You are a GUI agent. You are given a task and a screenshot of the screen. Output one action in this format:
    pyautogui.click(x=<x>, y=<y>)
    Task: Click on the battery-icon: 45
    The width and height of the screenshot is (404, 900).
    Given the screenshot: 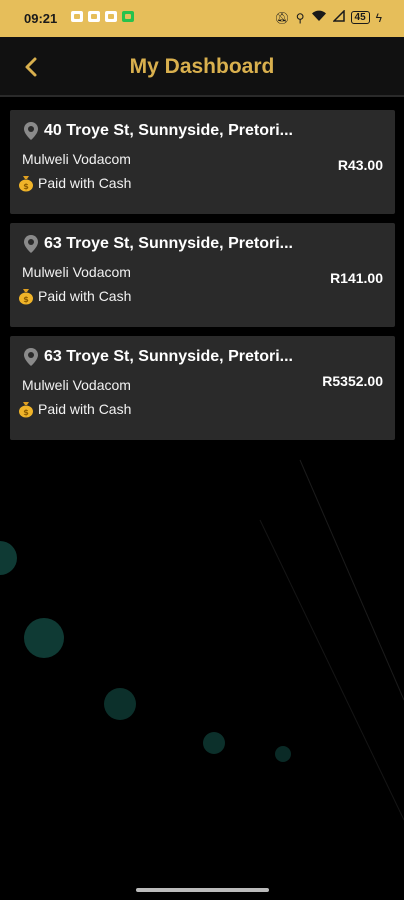 What is the action you would take?
    pyautogui.click(x=360, y=17)
    